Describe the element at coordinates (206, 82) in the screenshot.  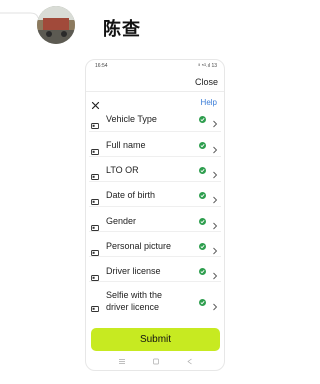
I see `close-button: Close` at that location.